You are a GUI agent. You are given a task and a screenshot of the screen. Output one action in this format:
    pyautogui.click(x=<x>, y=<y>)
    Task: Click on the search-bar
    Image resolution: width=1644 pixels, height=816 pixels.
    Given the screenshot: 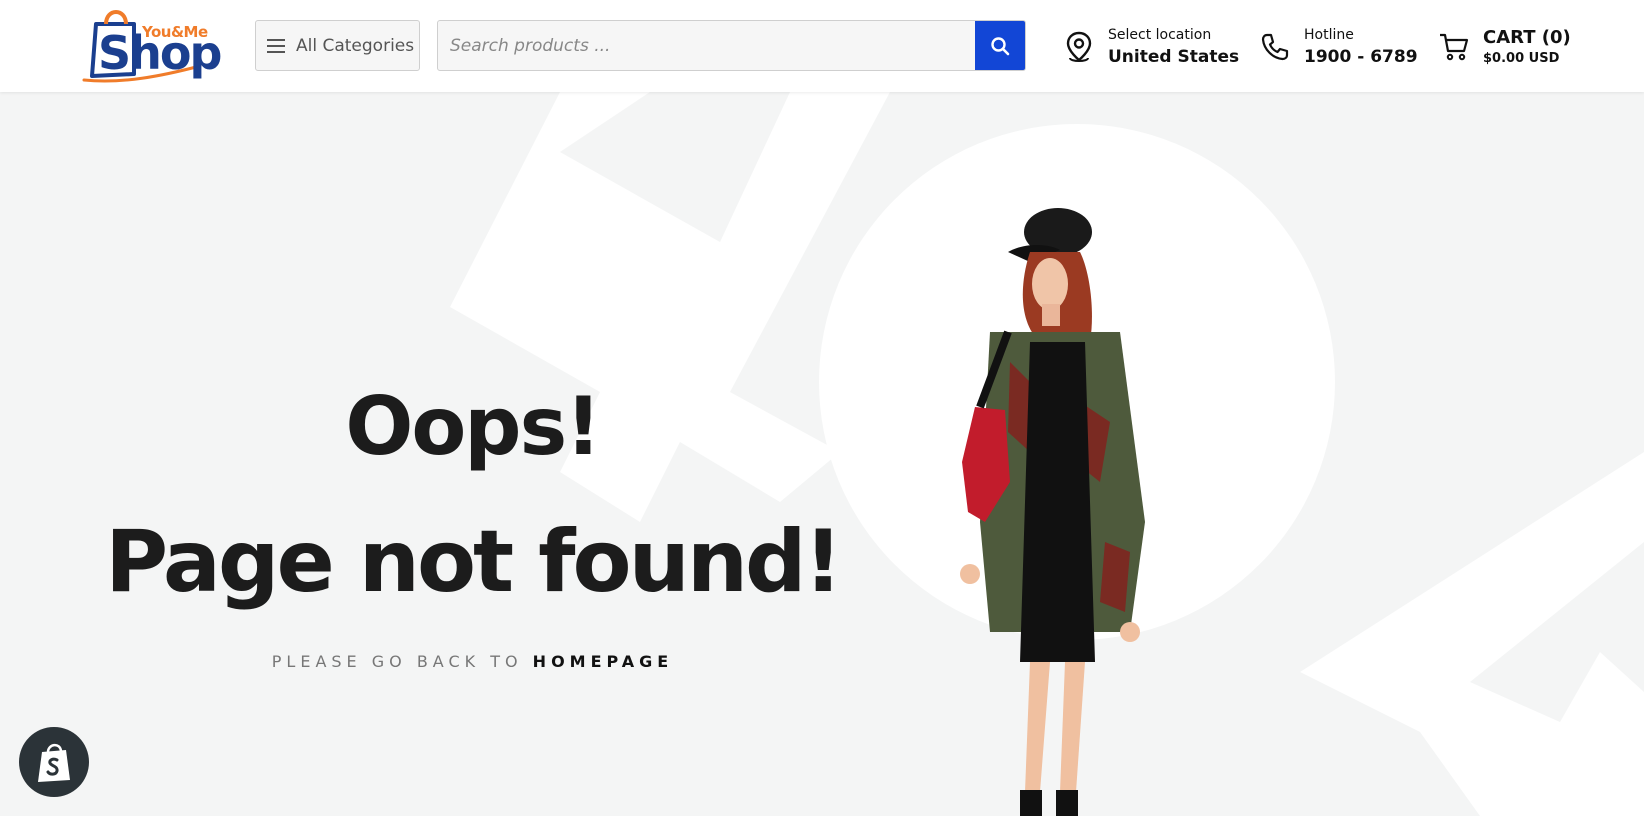 What is the action you would take?
    pyautogui.click(x=731, y=45)
    